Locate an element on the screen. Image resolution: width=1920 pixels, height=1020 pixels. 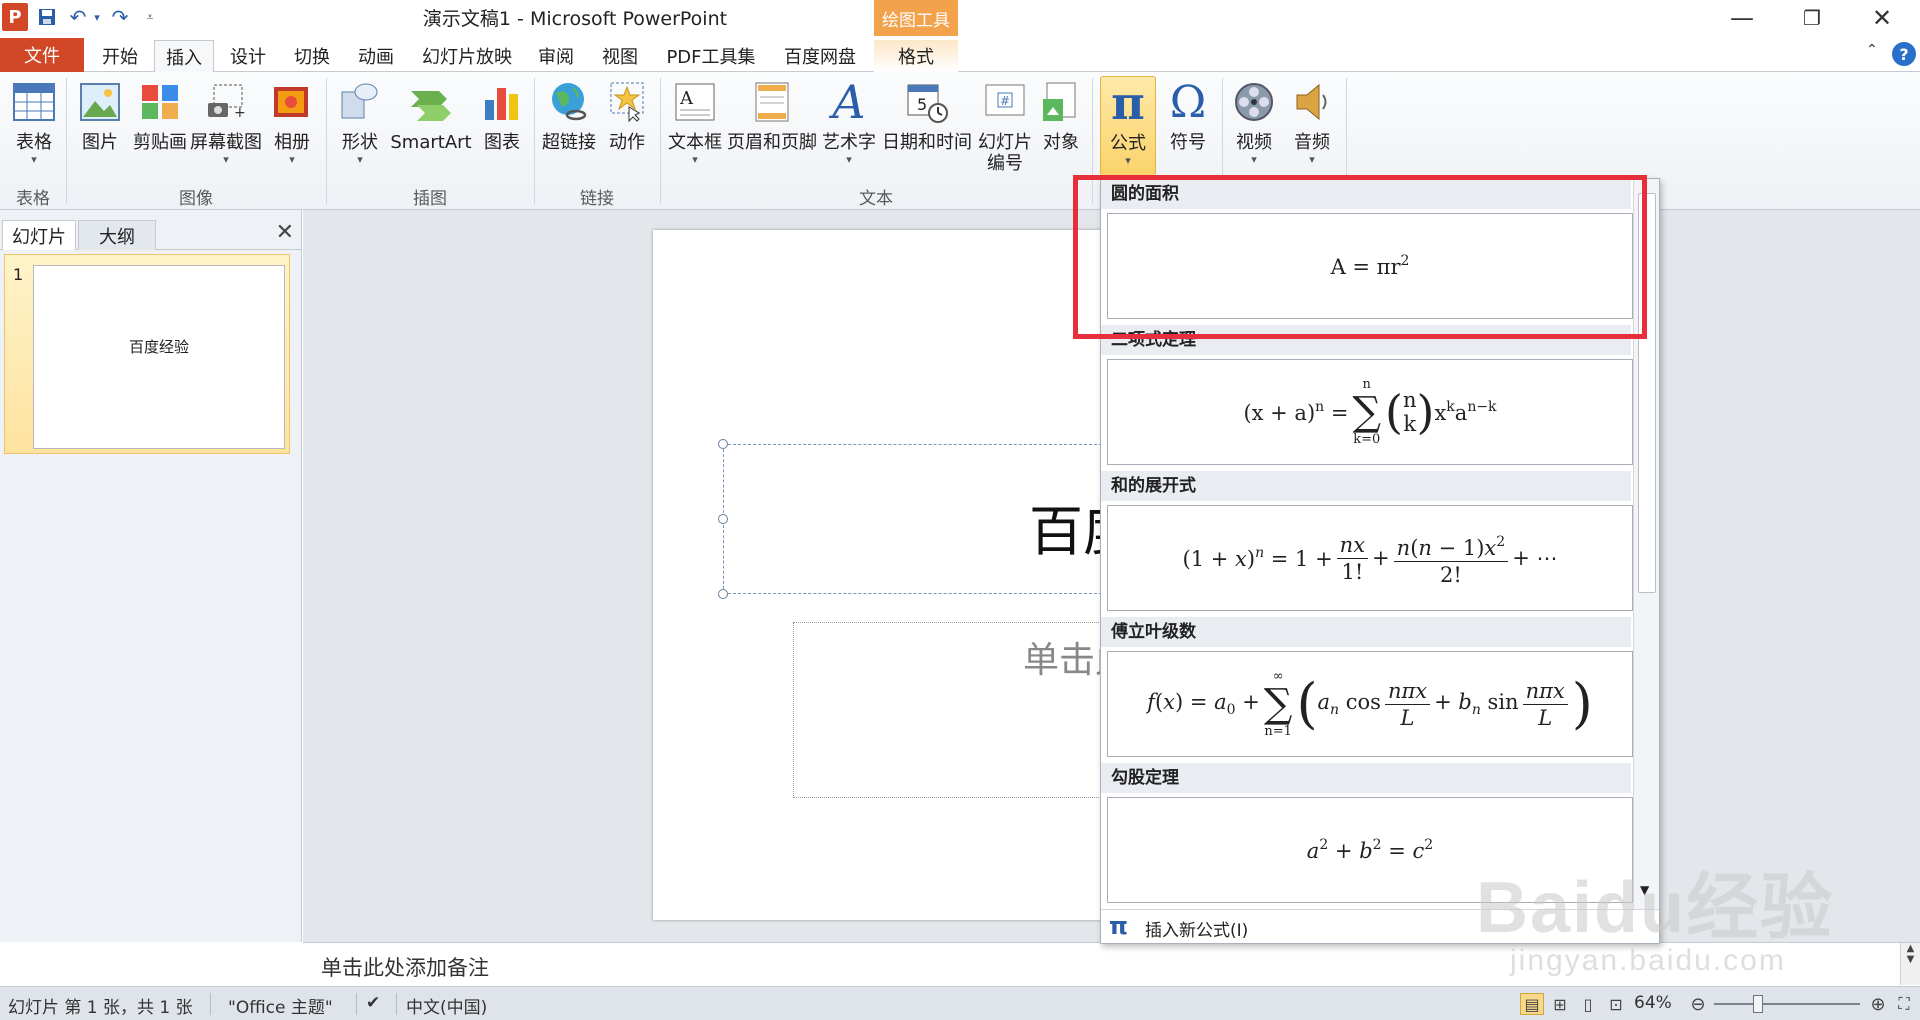
tab-view: 视图 is located at coordinates (620, 56).